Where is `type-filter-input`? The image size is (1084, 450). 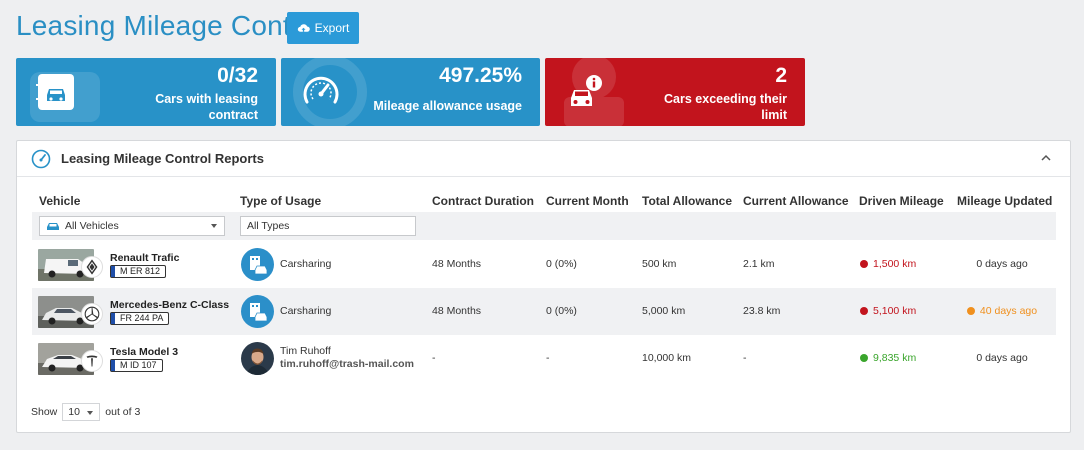 type-filter-input is located at coordinates (328, 226).